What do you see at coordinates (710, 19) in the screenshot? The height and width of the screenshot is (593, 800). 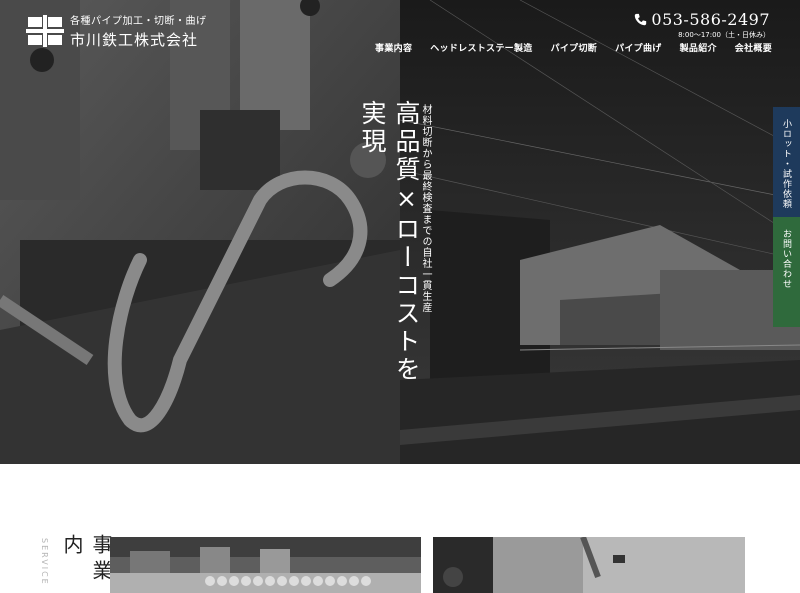 I see `phone-number: 053-586-2497` at bounding box center [710, 19].